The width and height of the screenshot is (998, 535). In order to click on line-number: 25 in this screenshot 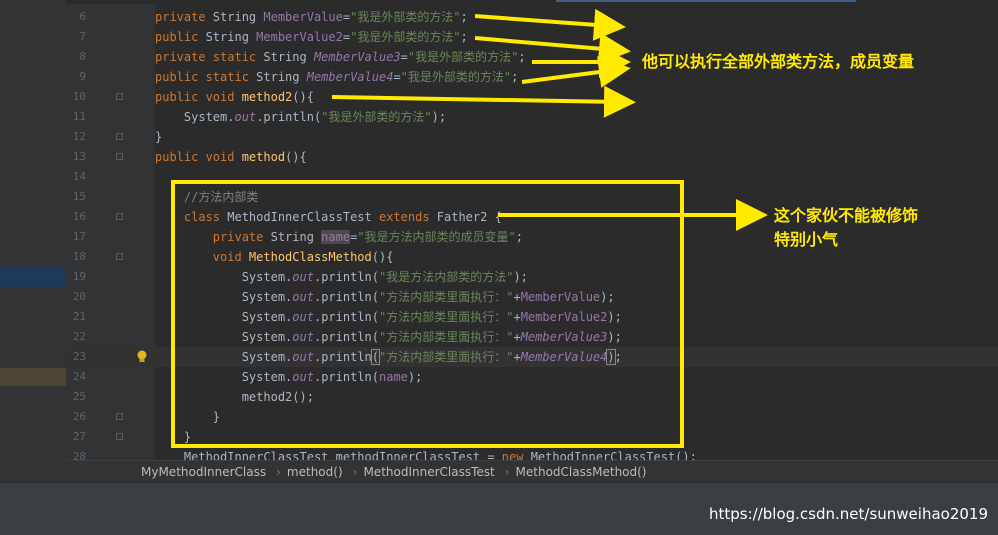, I will do `click(79, 396)`.